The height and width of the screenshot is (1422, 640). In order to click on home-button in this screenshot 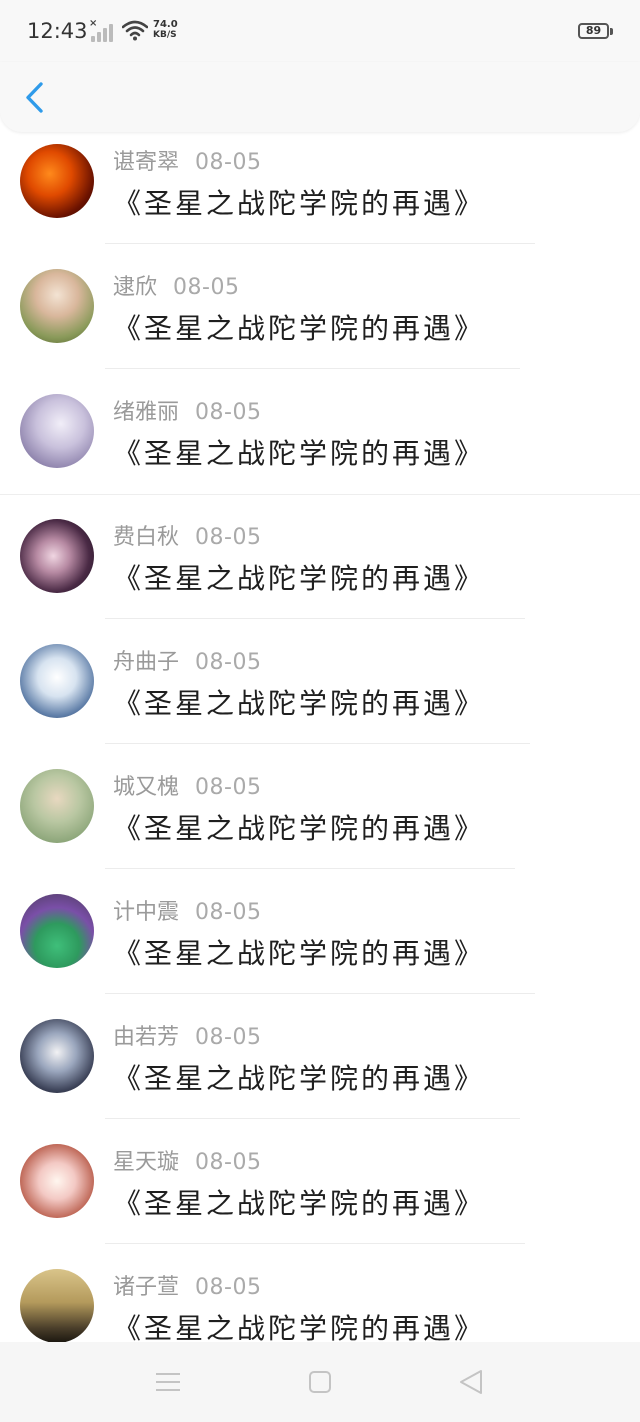, I will do `click(320, 1382)`.